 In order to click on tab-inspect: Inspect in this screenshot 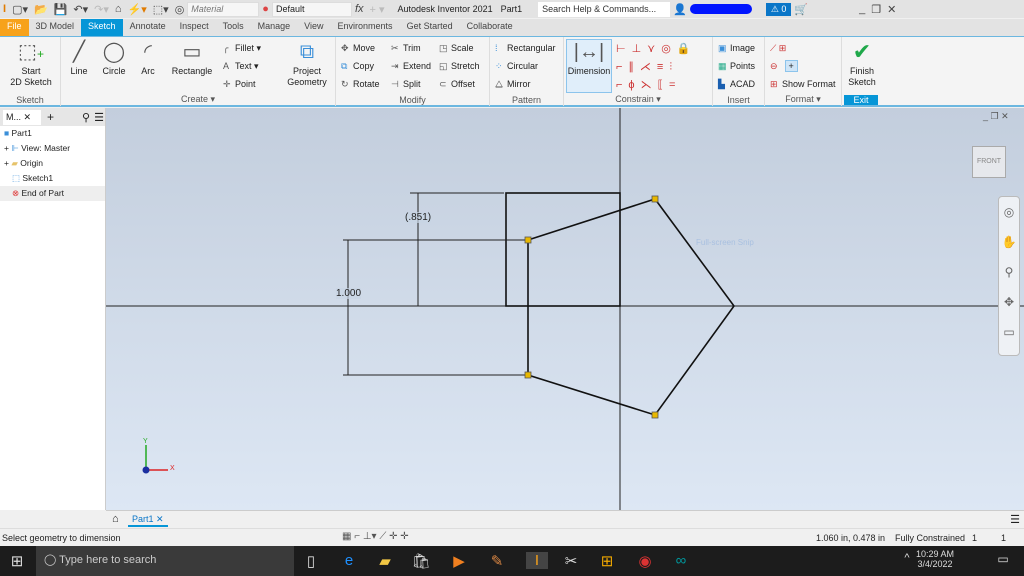, I will do `click(194, 27)`.